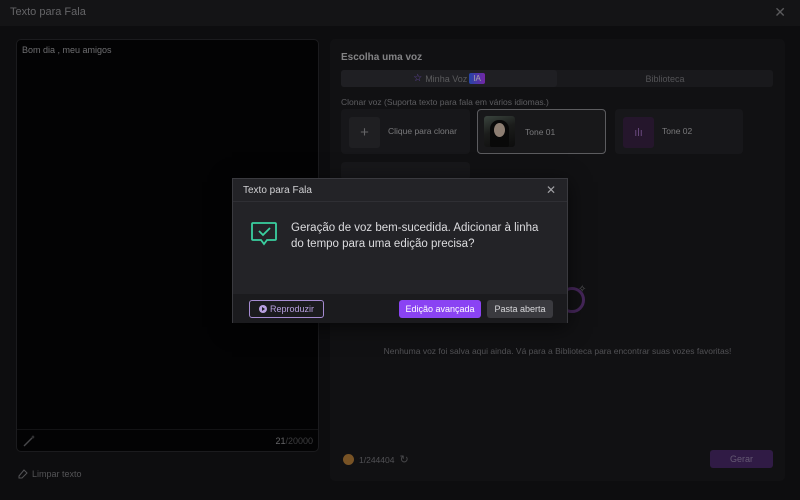 The image size is (800, 500). What do you see at coordinates (264, 234) in the screenshot?
I see `success-check-icon` at bounding box center [264, 234].